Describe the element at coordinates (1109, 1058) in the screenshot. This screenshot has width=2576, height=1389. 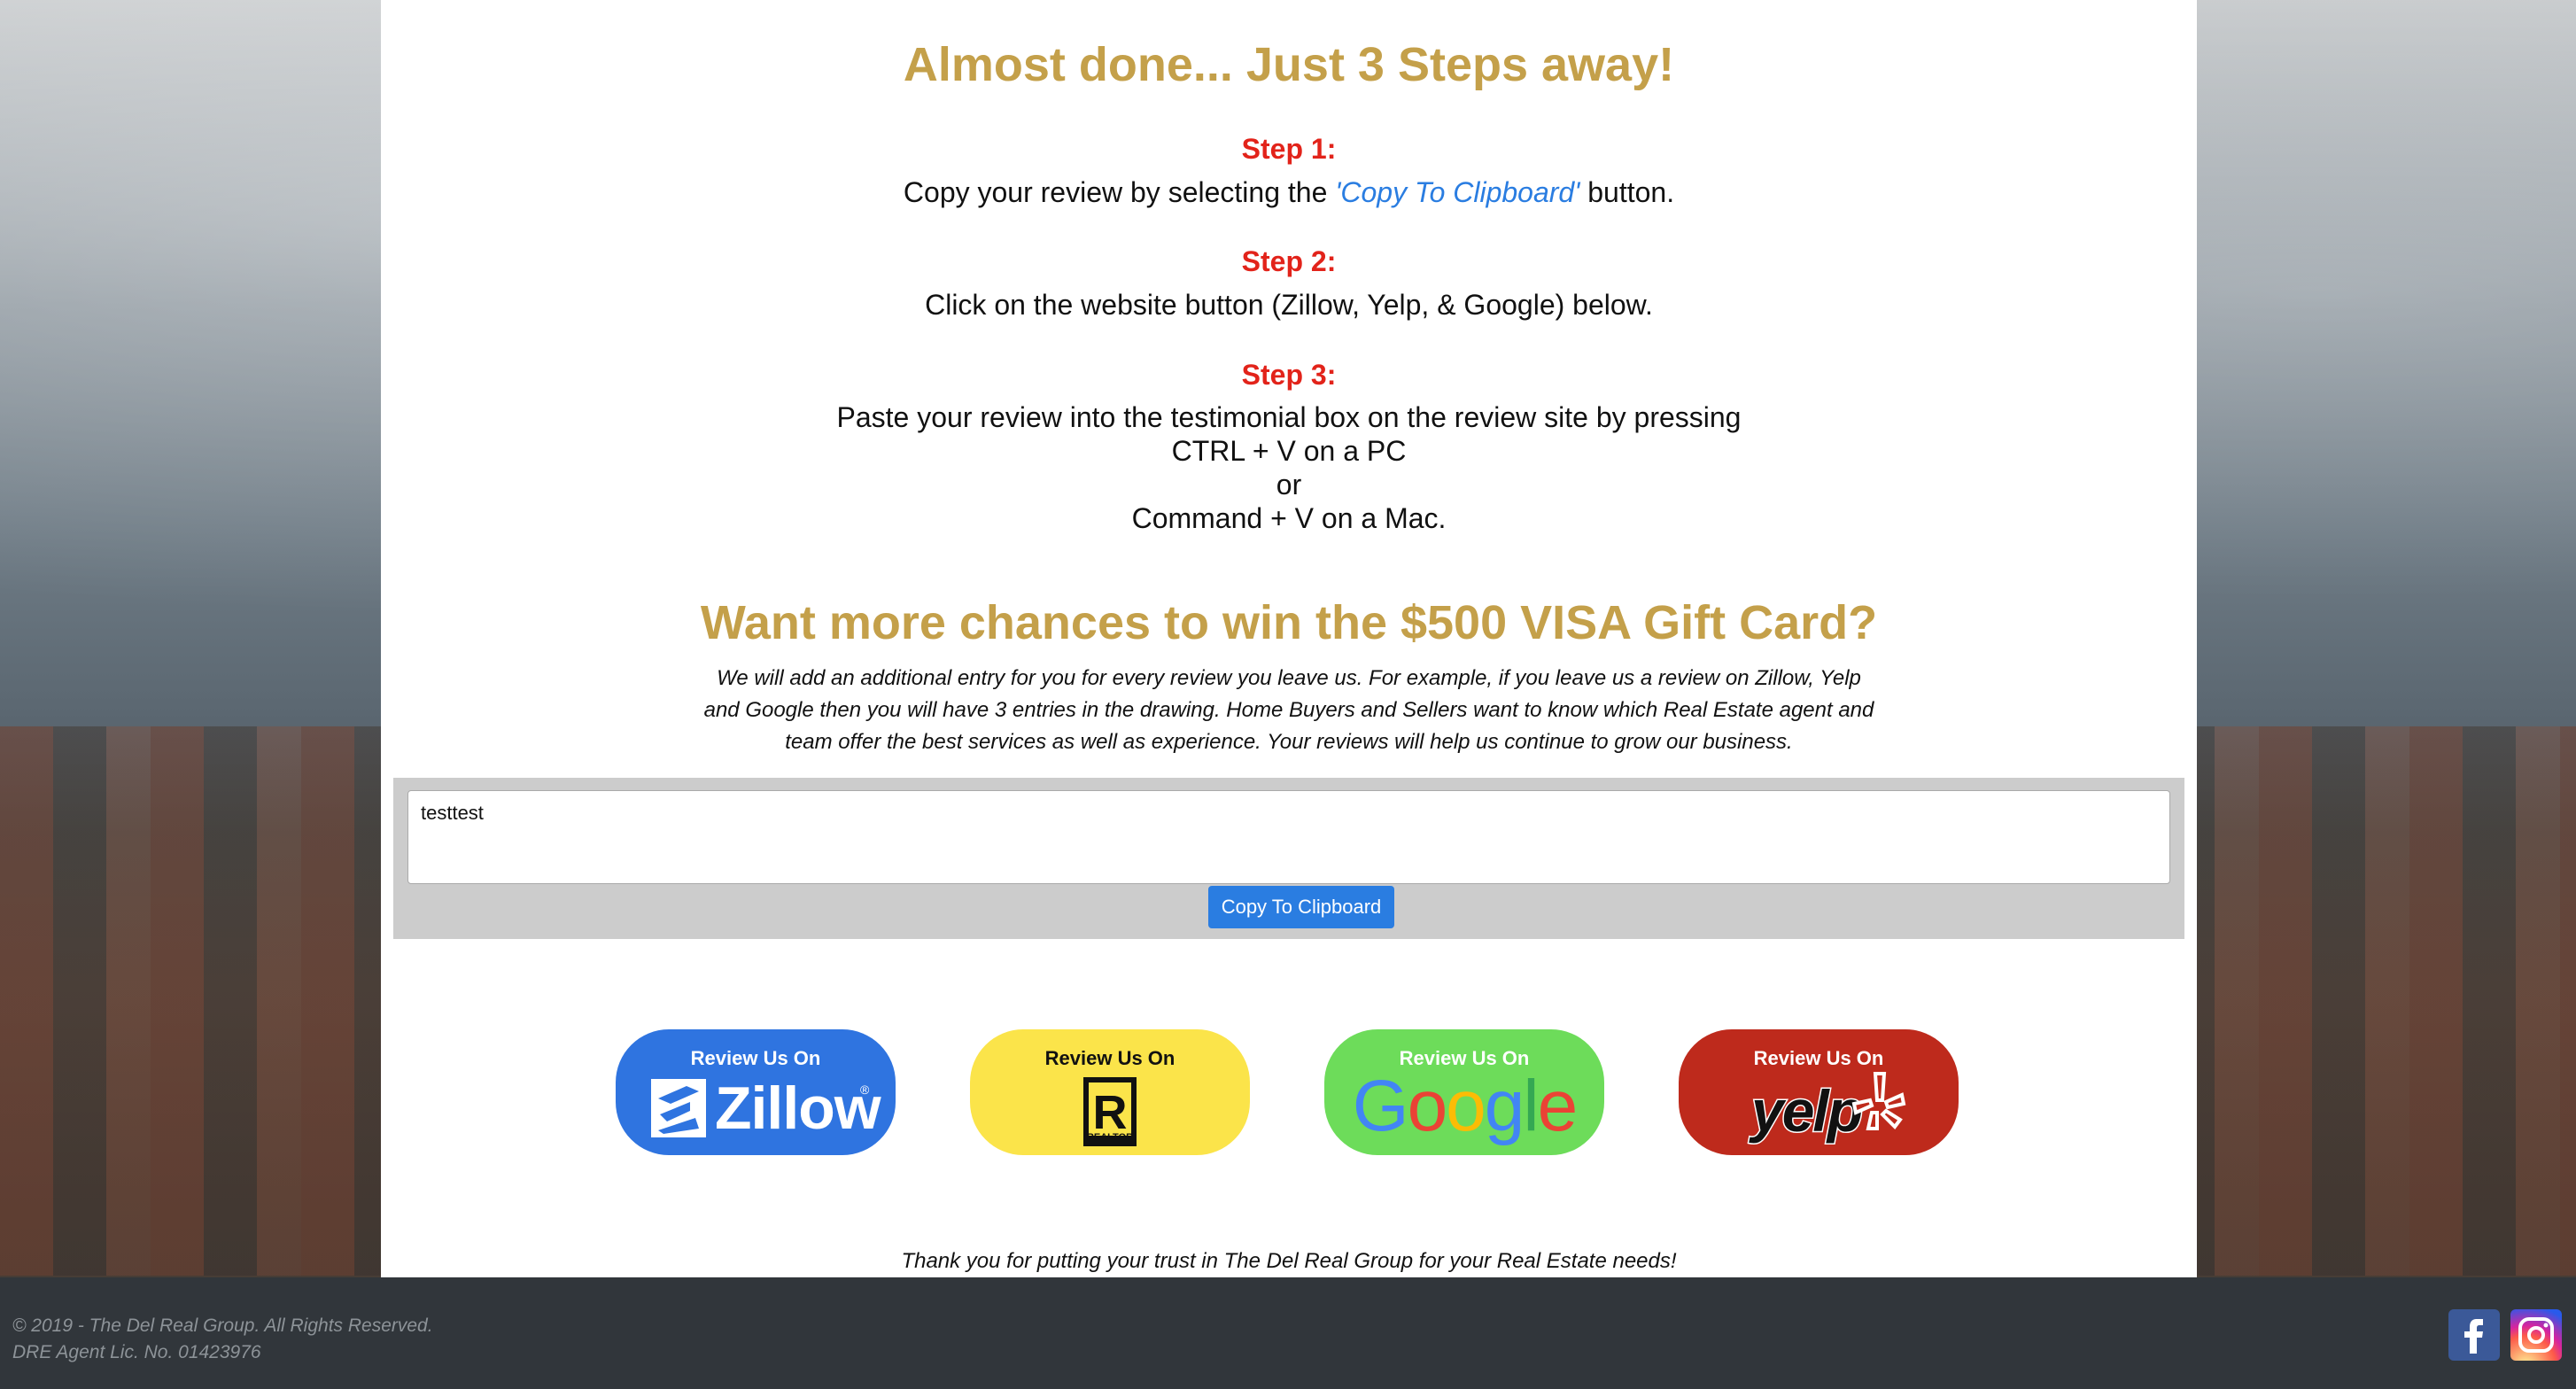
I see `review-realtor-caption: Review Us On` at that location.